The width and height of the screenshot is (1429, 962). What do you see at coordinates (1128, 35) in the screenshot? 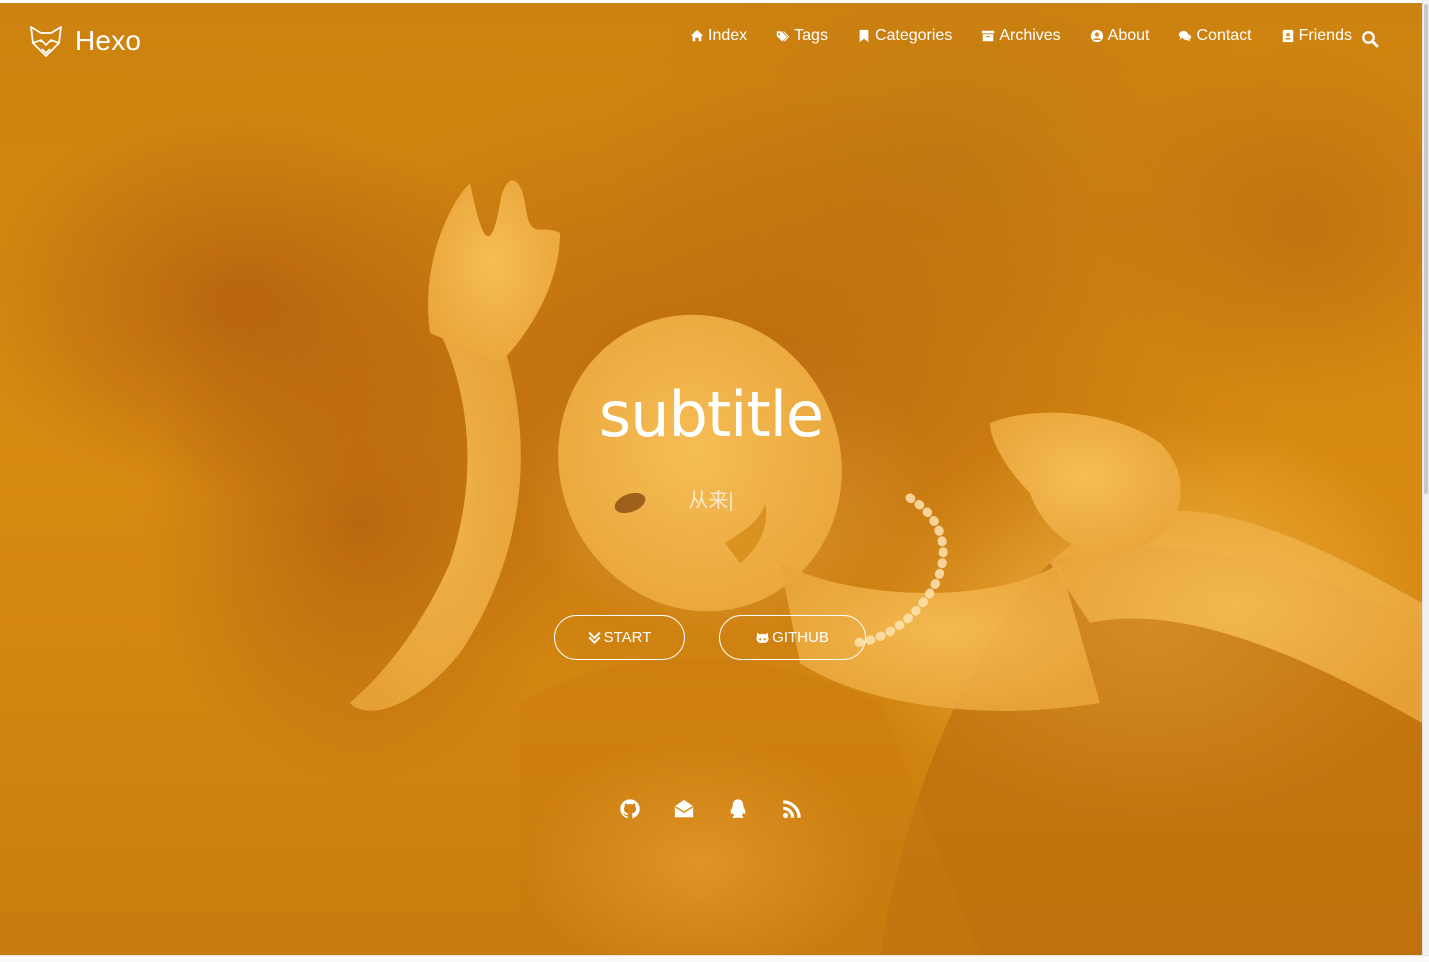
I see `nav-item-label: About` at bounding box center [1128, 35].